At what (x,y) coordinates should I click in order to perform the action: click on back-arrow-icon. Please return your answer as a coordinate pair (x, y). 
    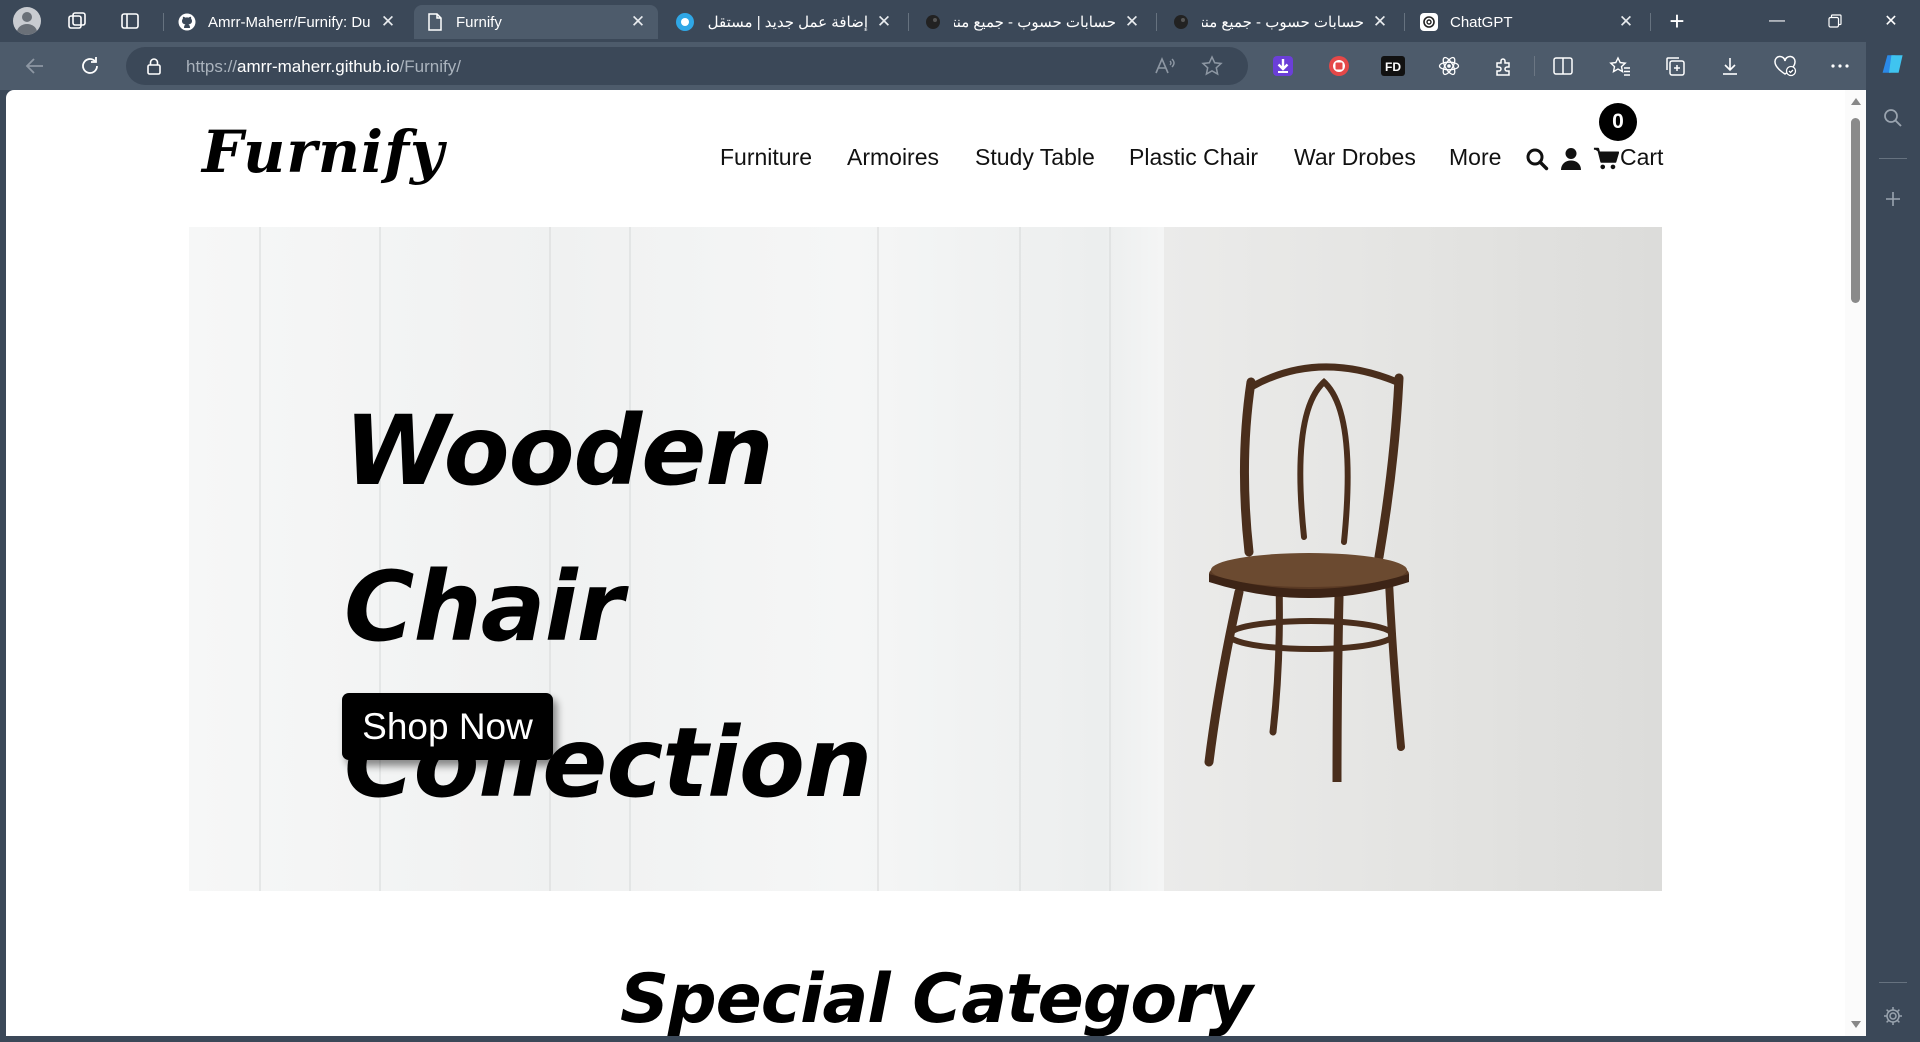
    Looking at the image, I should click on (34, 66).